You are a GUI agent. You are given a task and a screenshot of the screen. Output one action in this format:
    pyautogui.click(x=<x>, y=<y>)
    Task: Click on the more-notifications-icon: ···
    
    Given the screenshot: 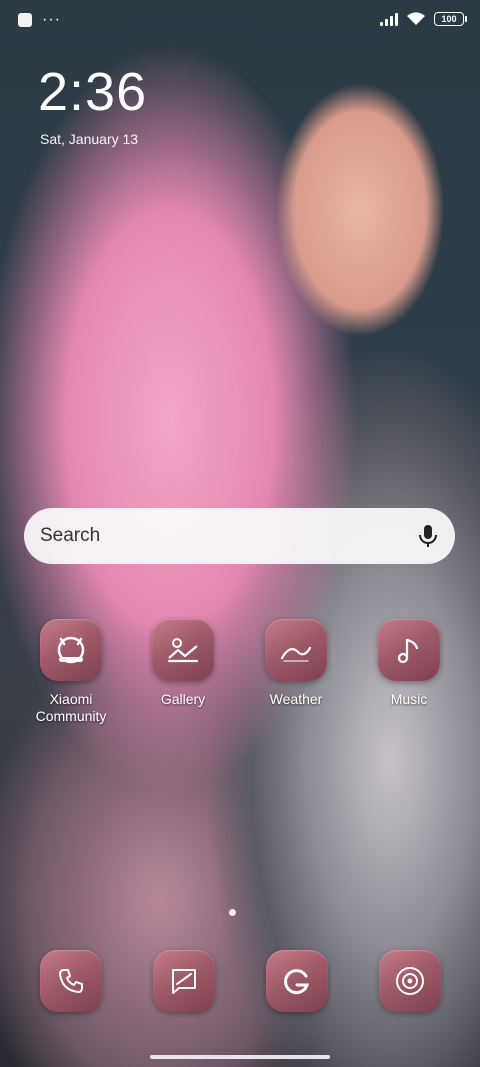 What is the action you would take?
    pyautogui.click(x=51, y=19)
    